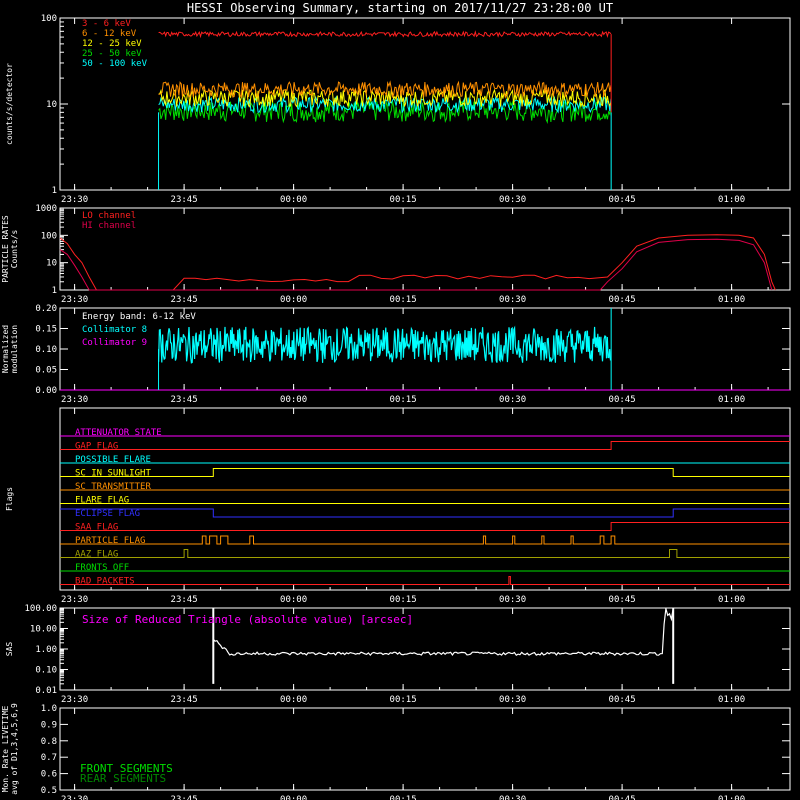 The height and width of the screenshot is (800, 800). Describe the element at coordinates (425, 526) in the screenshot. I see `flag-saa-line` at that location.